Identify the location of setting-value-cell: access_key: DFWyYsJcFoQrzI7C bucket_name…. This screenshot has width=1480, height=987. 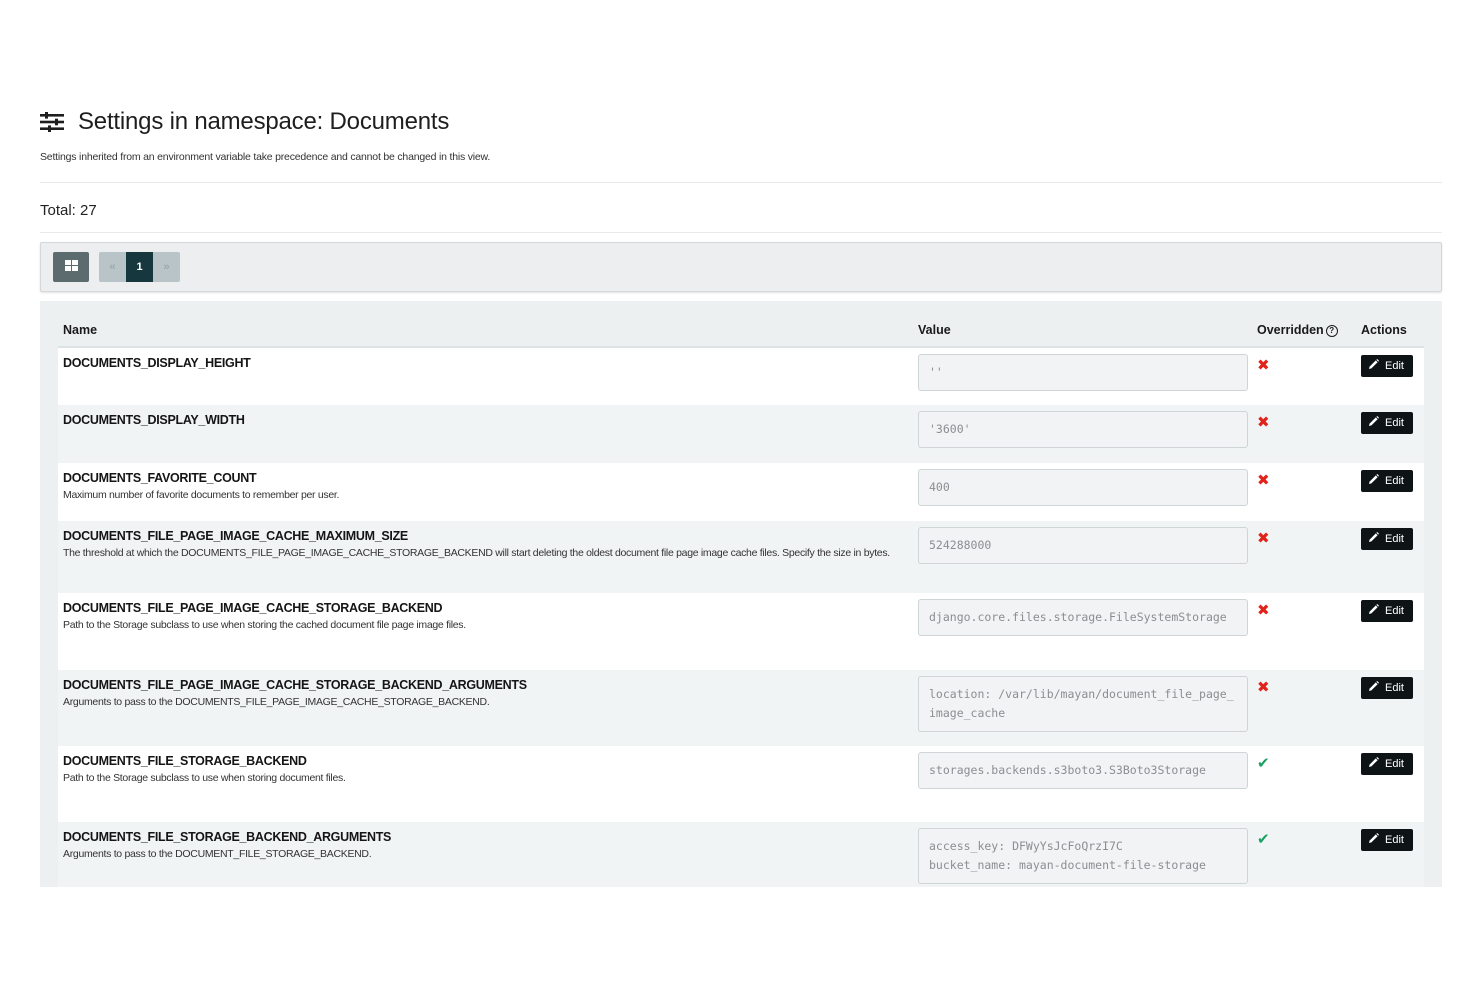
(1082, 854).